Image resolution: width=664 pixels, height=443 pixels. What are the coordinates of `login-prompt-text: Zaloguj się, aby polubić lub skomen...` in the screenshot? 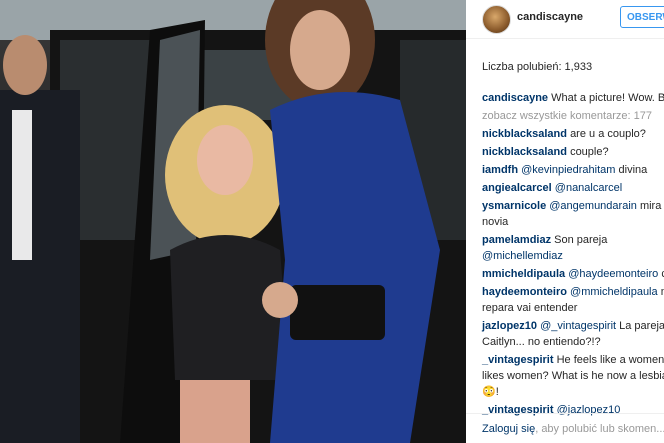 It's located at (573, 429).